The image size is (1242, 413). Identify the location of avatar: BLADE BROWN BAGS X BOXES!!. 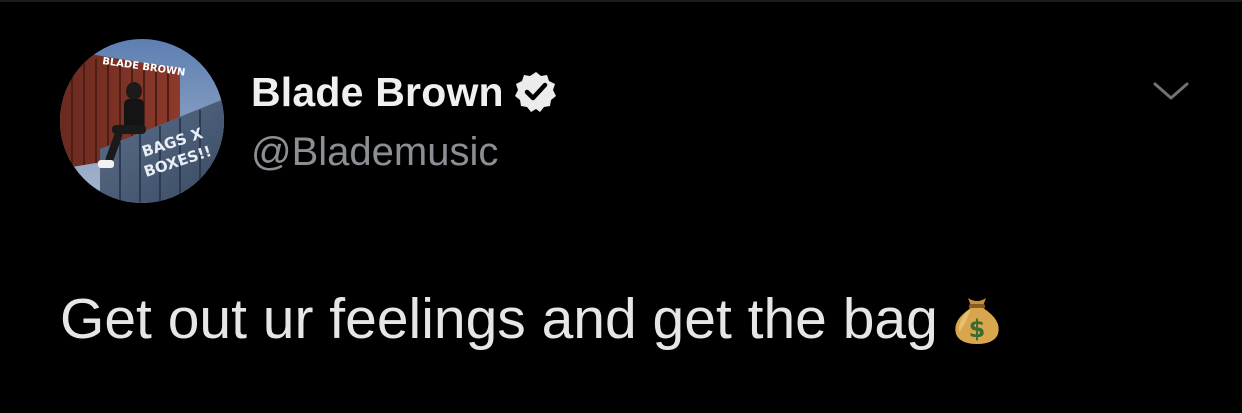
(142, 121).